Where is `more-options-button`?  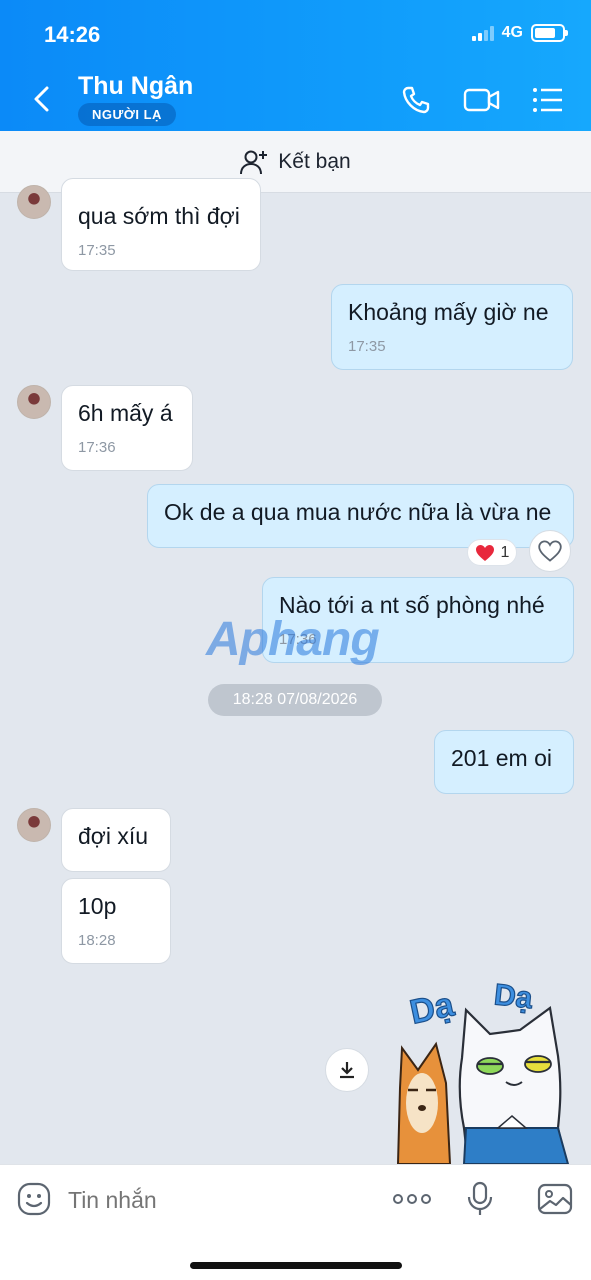 more-options-button is located at coordinates (412, 1199).